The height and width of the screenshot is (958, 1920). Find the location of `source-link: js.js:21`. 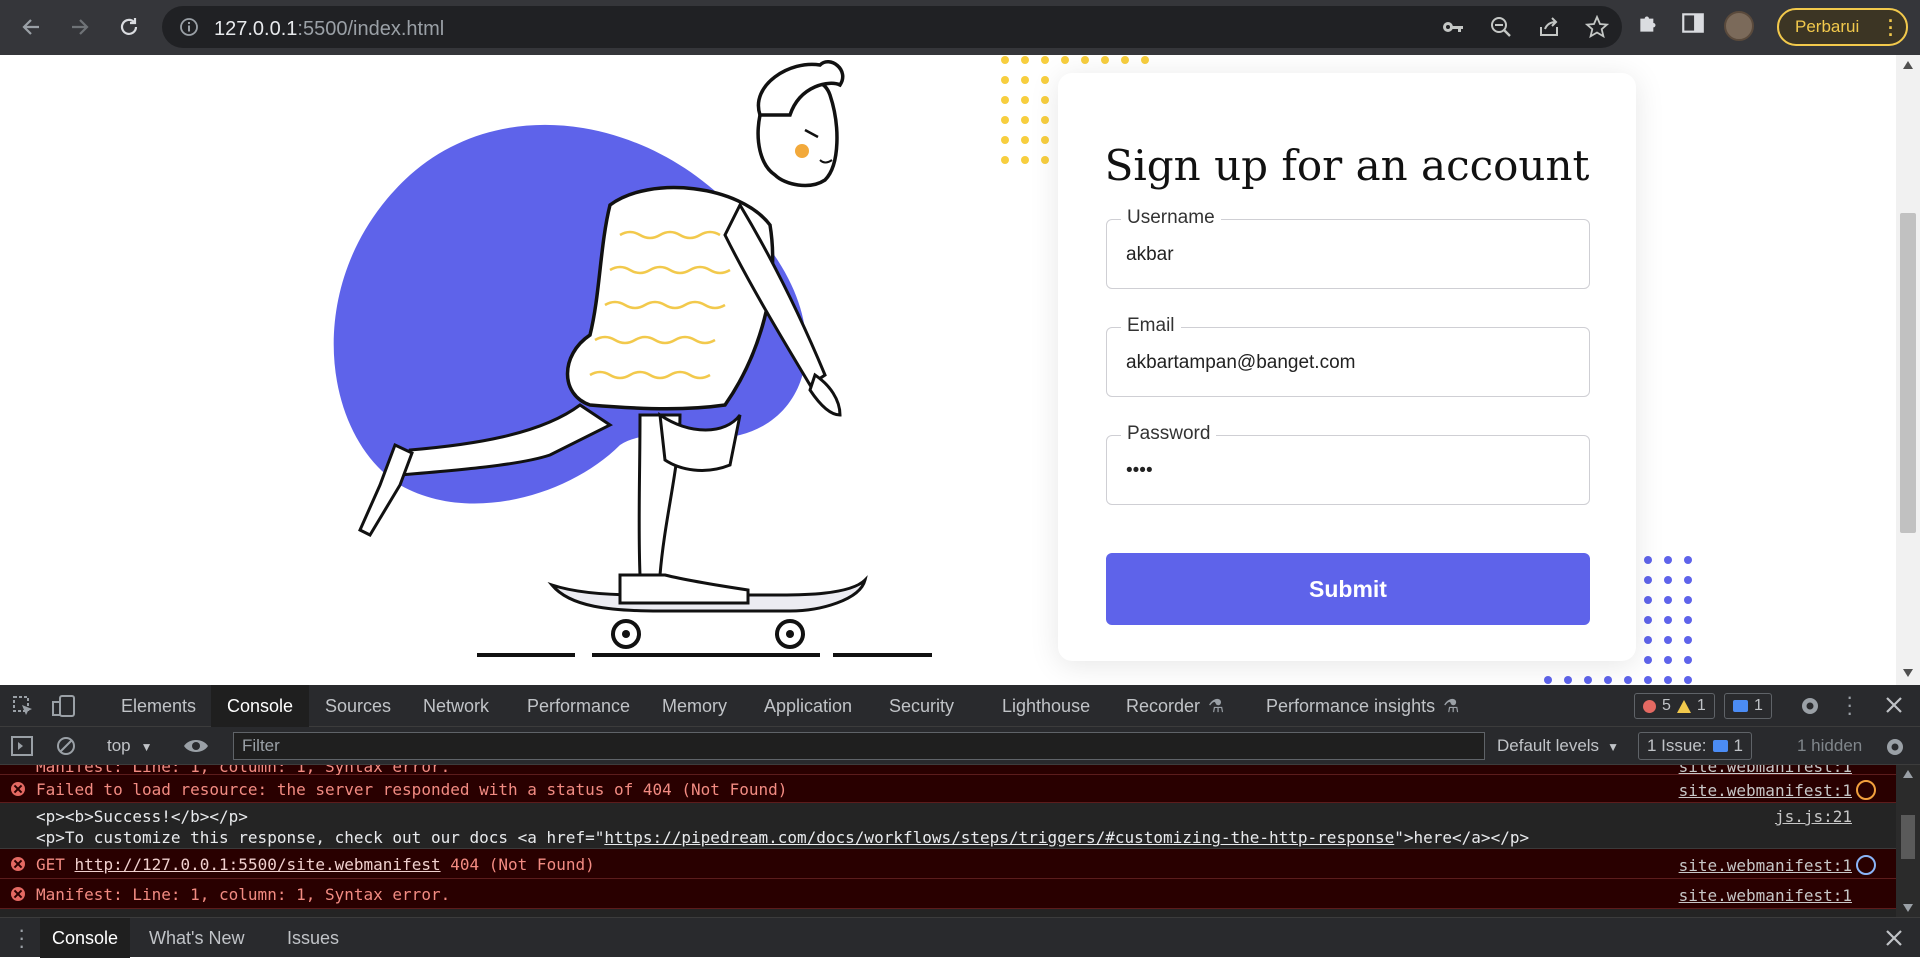

source-link: js.js:21 is located at coordinates (1813, 816).